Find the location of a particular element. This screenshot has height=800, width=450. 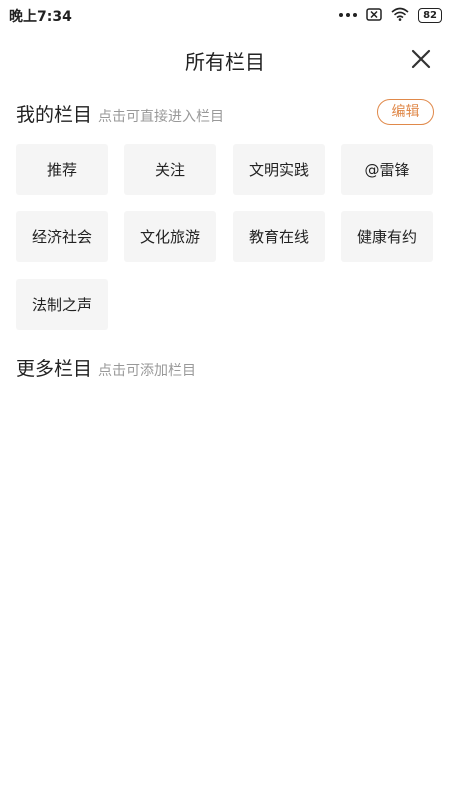

page-title: 所有栏目 is located at coordinates (225, 62).